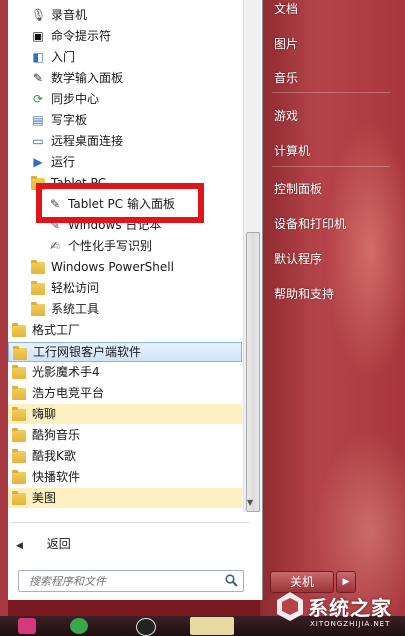 This screenshot has width=405, height=636. Describe the element at coordinates (38, 99) in the screenshot. I see `sync-center-icon: ⟳` at that location.